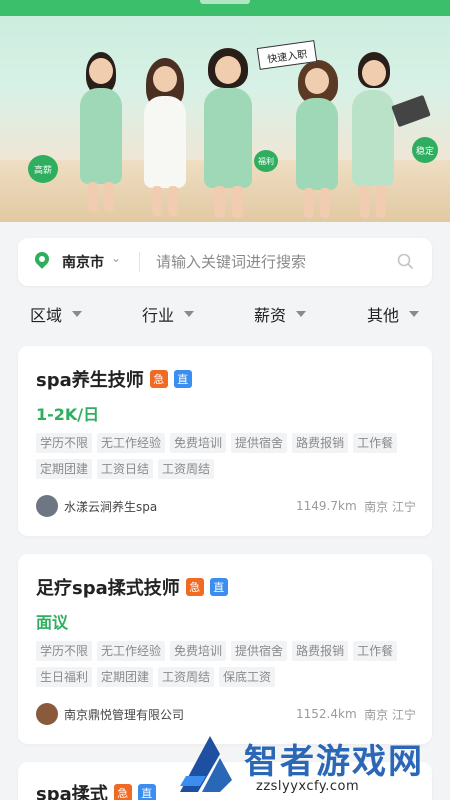  Describe the element at coordinates (226, 506) in the screenshot. I see `company-row: 水漾云涧养生spa 1149.7km 南京 江宁` at that location.